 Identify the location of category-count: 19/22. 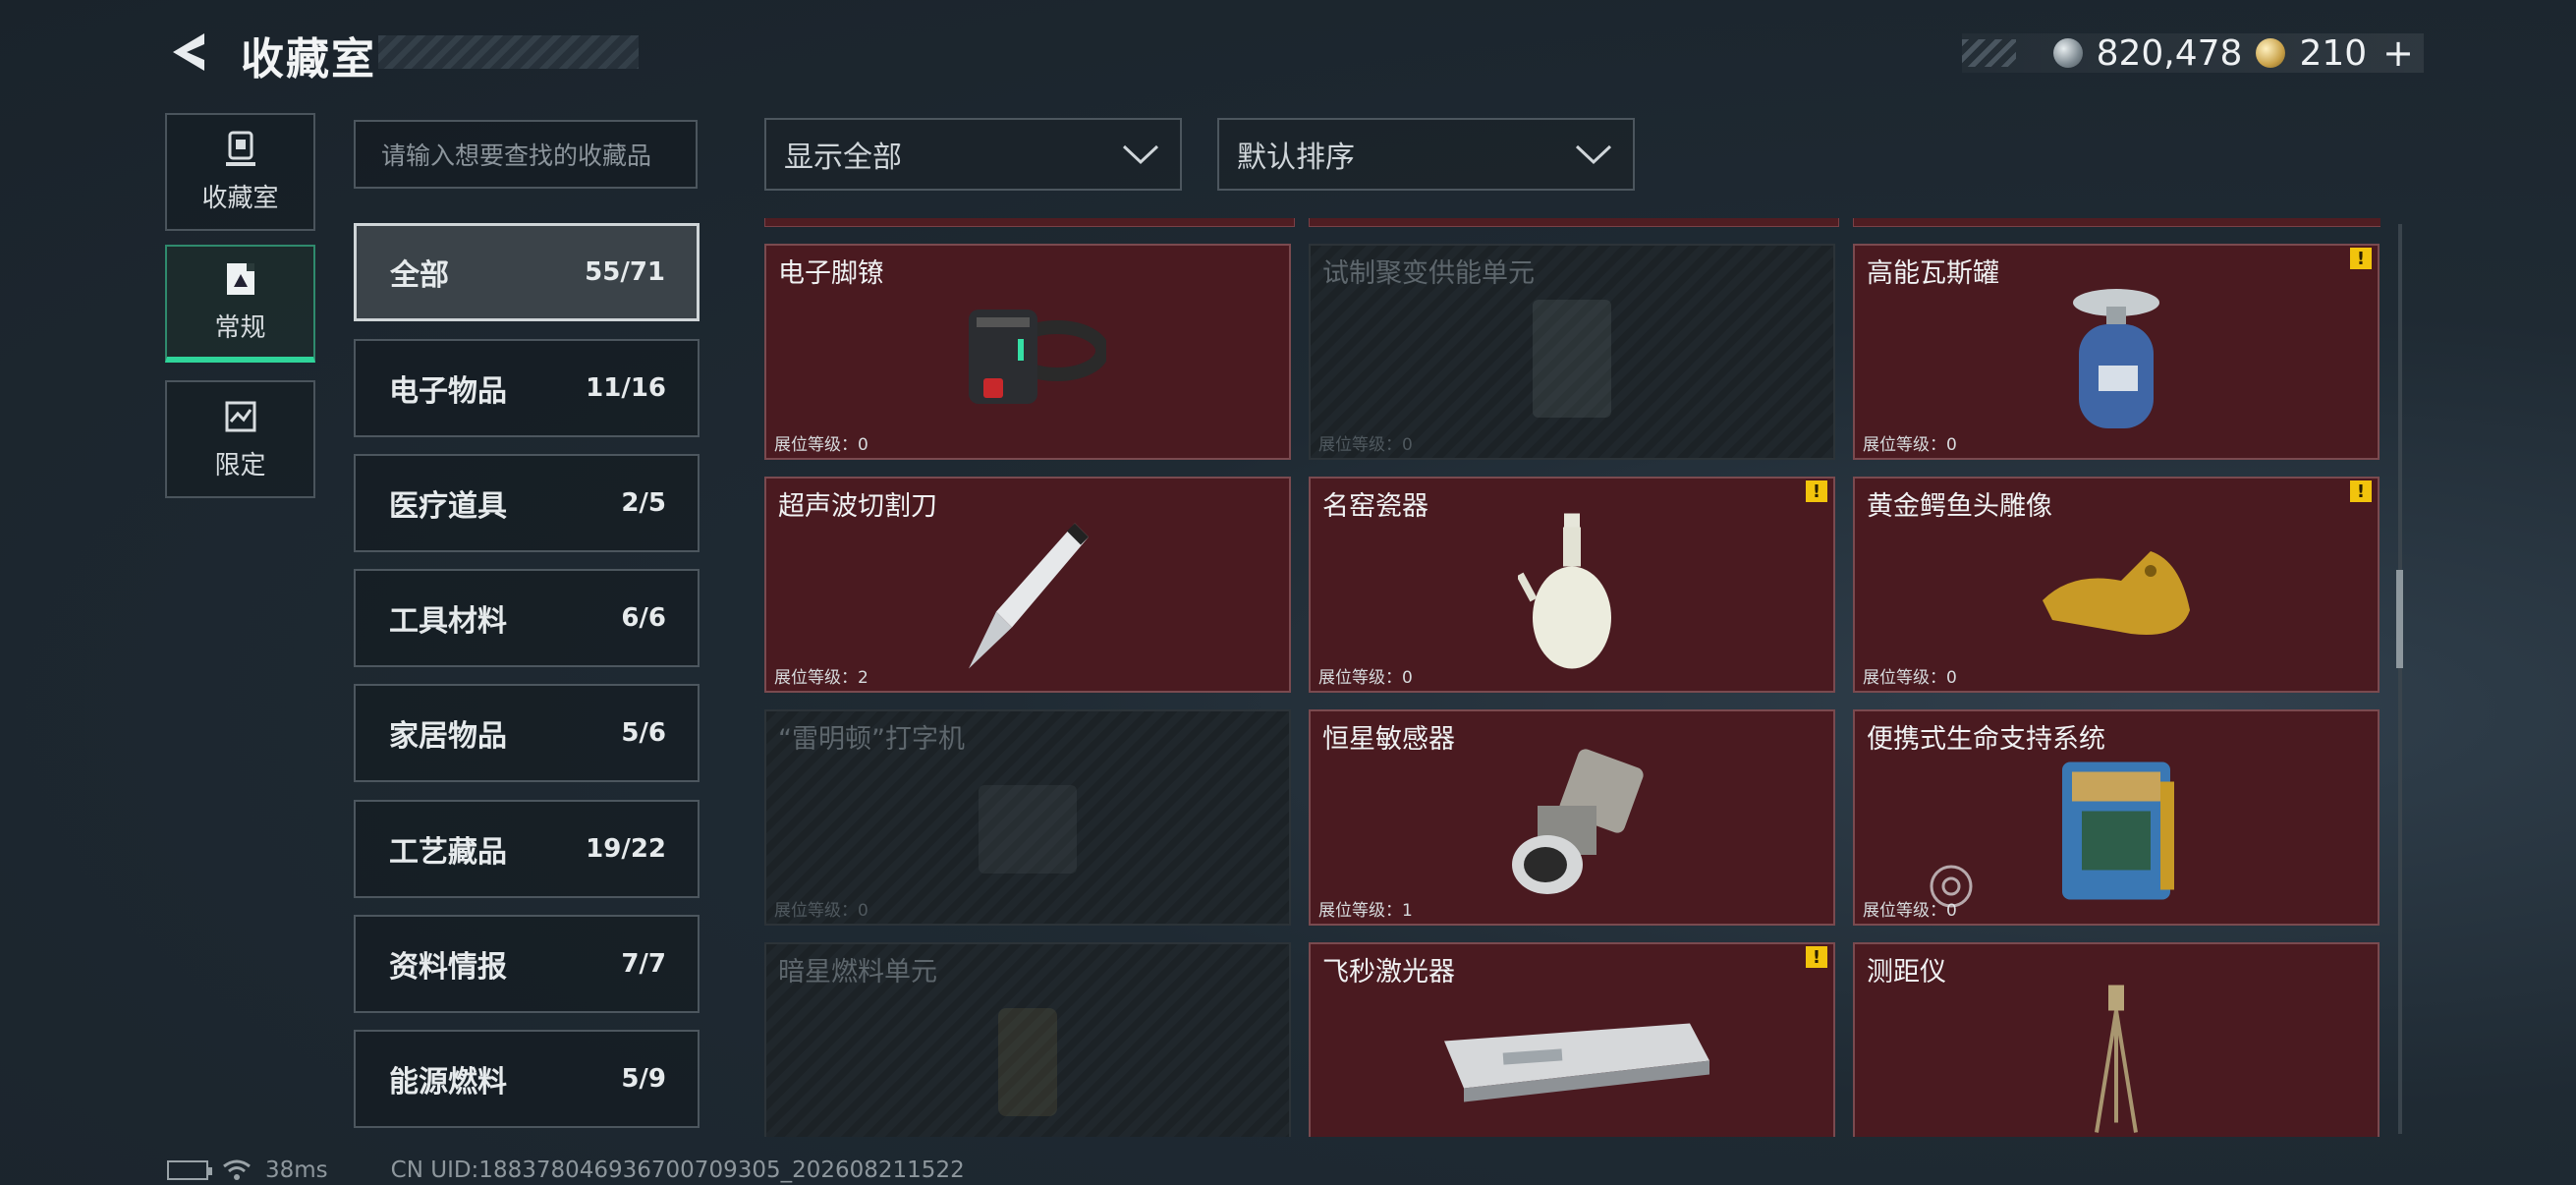
(626, 849).